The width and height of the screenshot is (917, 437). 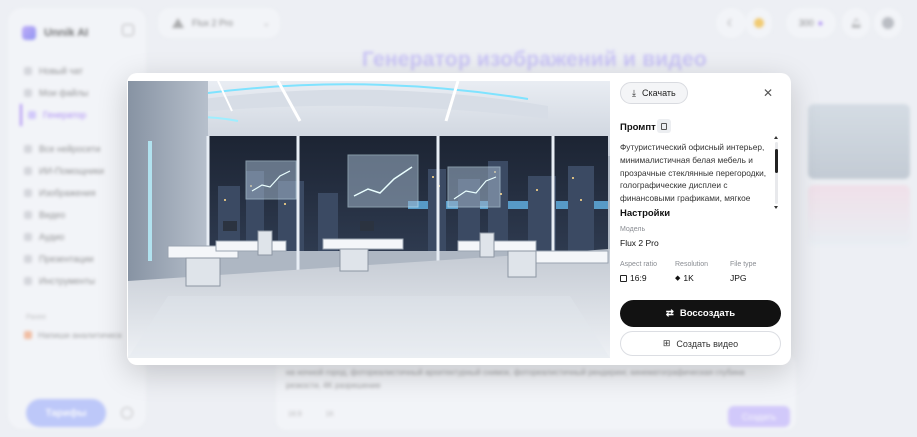 I want to click on download-button: ⤓ Скачать, so click(x=654, y=93).